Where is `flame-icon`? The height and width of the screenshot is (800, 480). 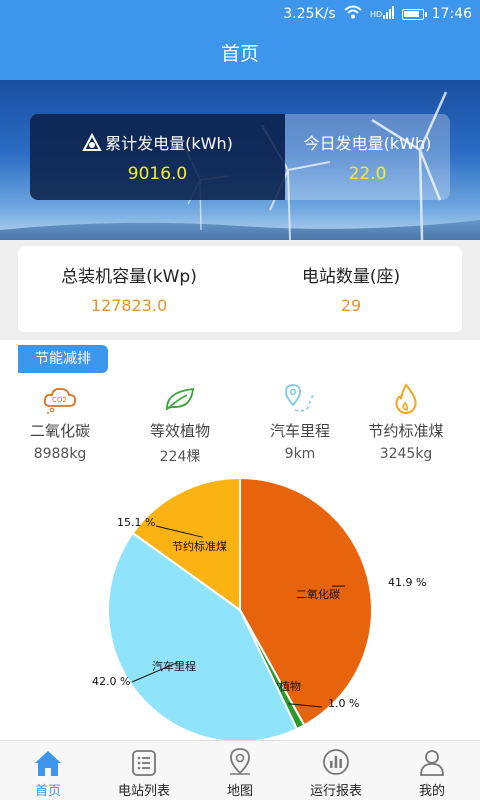 flame-icon is located at coordinates (406, 399).